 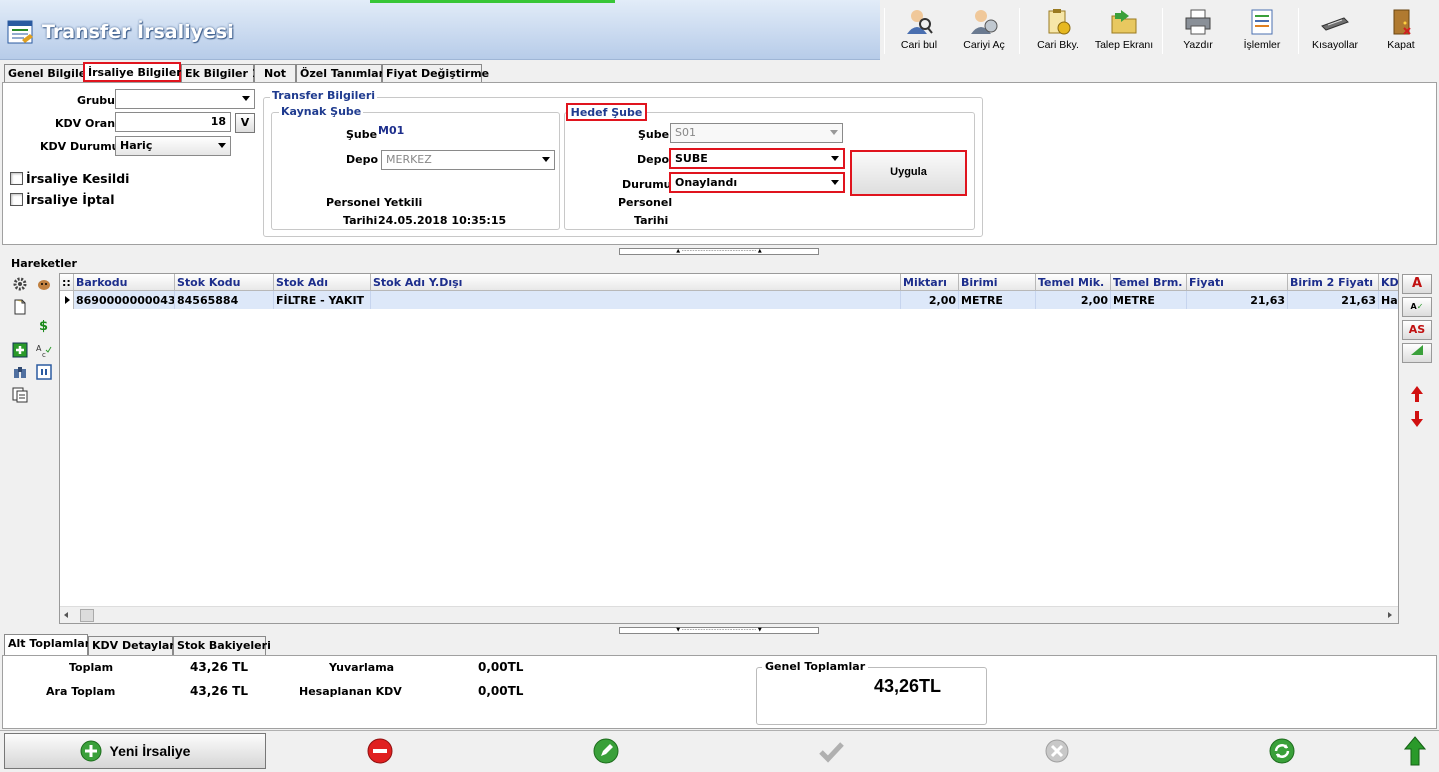 I want to click on currency-icon: $, so click(x=43, y=326).